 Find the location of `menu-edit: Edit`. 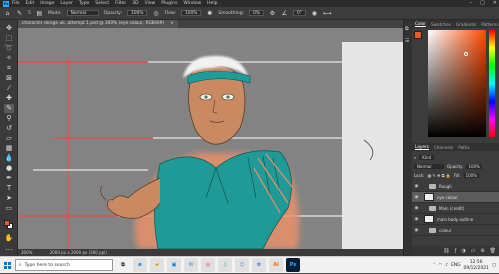

menu-edit: Edit is located at coordinates (30, 3).